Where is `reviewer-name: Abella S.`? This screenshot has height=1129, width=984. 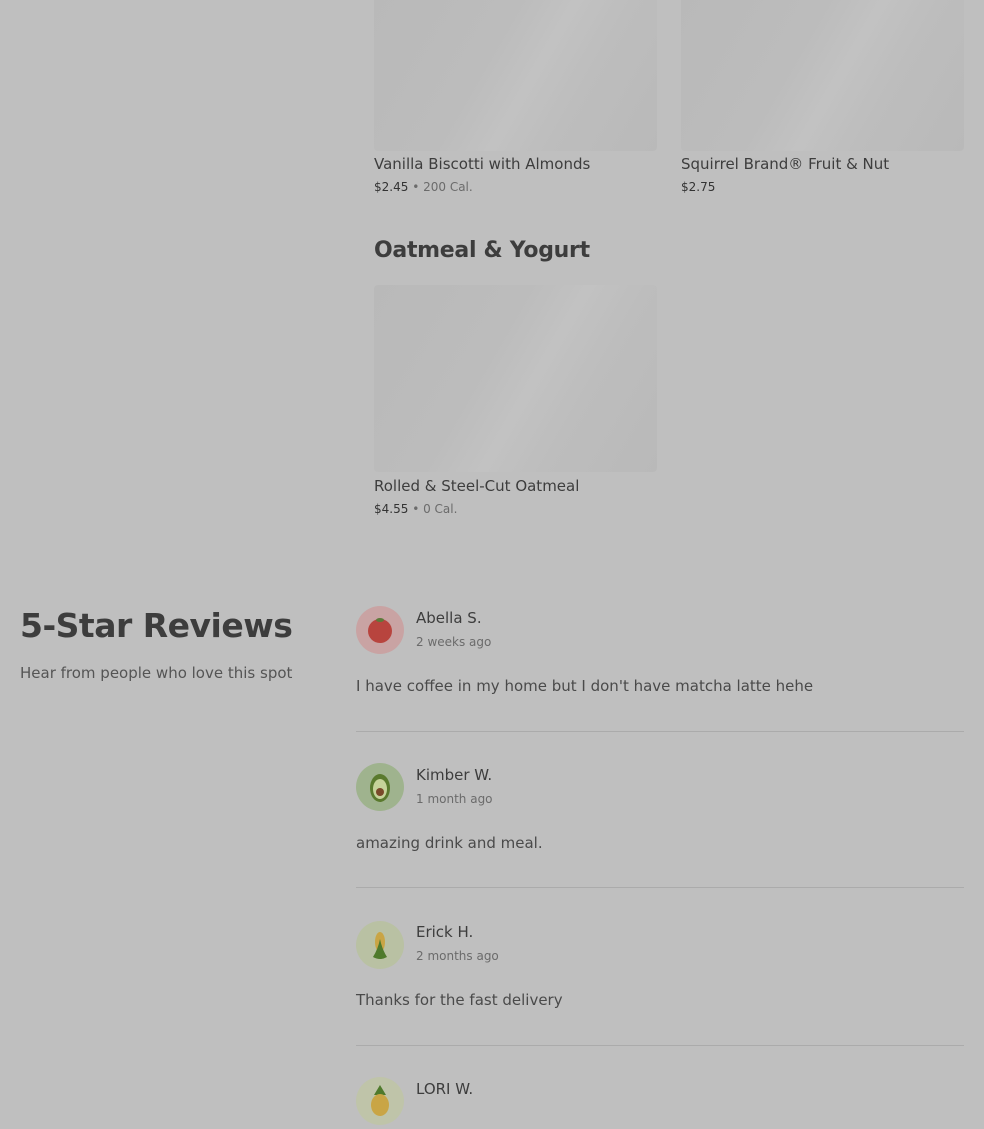 reviewer-name: Abella S. is located at coordinates (449, 618).